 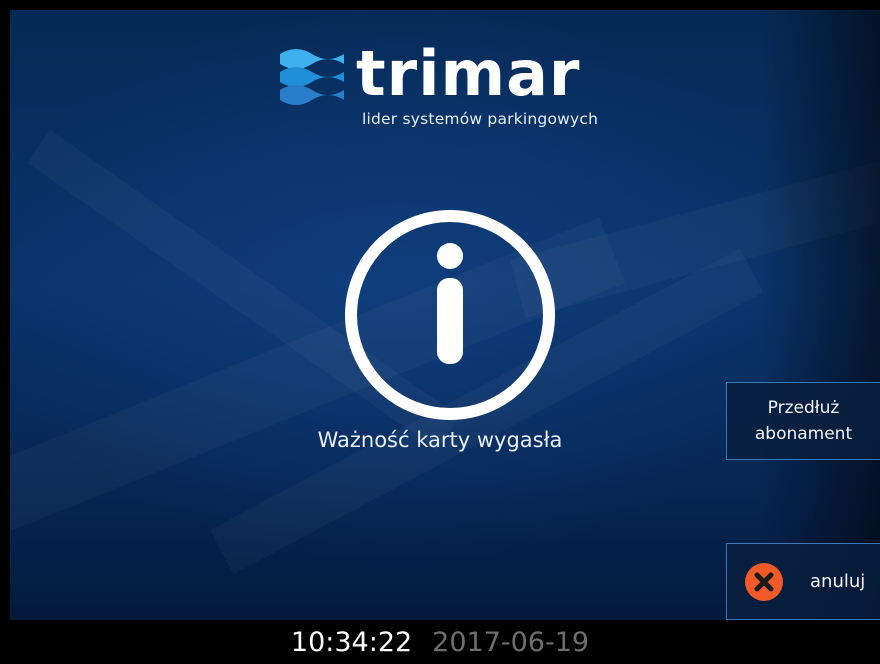 What do you see at coordinates (312, 77) in the screenshot?
I see `waves-logo-icon` at bounding box center [312, 77].